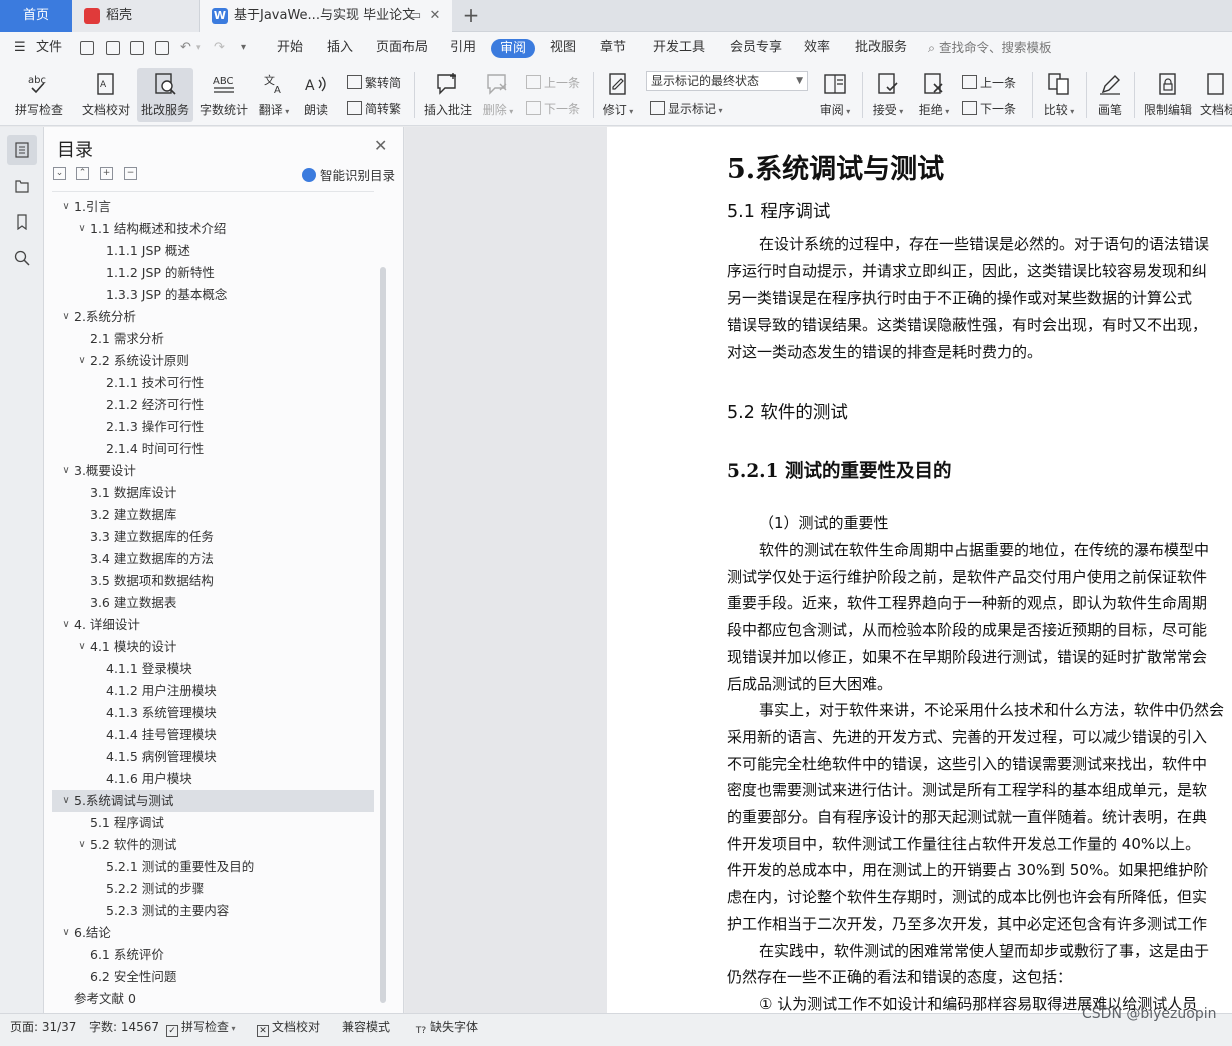 Image resolution: width=1232 pixels, height=1046 pixels. What do you see at coordinates (165, 95) in the screenshot?
I see `review-service-button: 批改服务` at bounding box center [165, 95].